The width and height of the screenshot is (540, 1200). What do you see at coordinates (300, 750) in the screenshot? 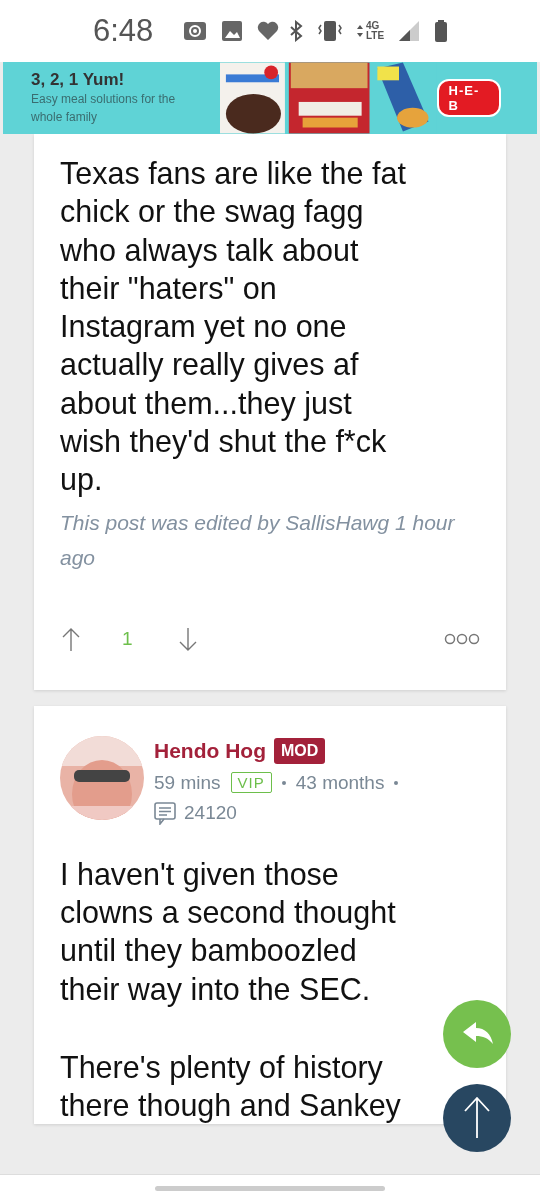
I see `role-badge: MOD` at bounding box center [300, 750].